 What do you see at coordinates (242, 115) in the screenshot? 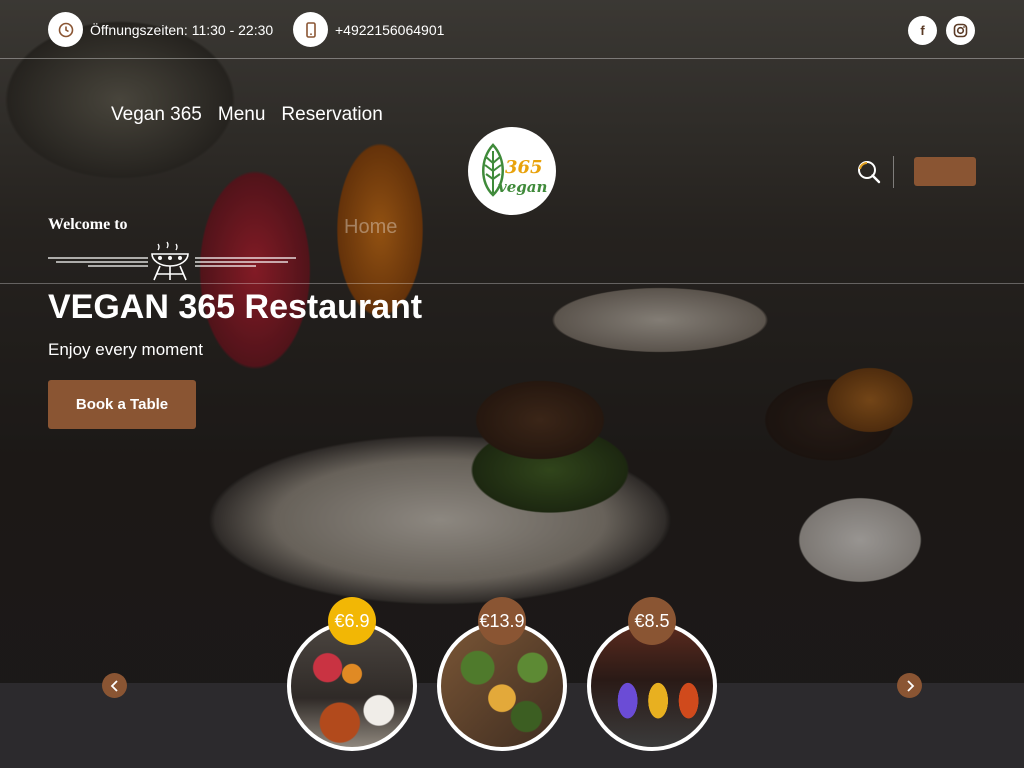
I see `nav-item-menu: Menu` at bounding box center [242, 115].